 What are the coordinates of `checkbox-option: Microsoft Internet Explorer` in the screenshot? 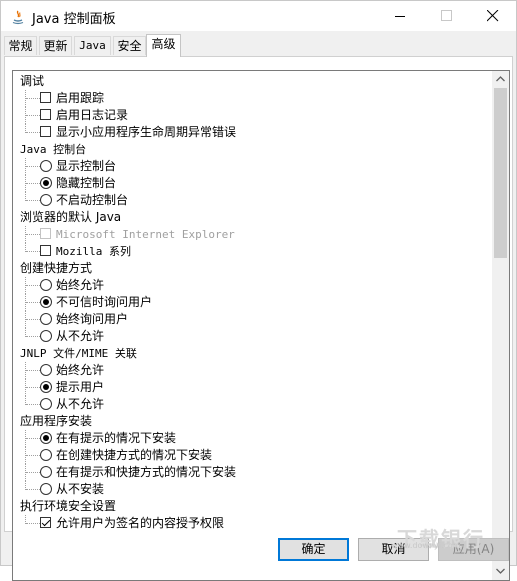 It's located at (252, 234).